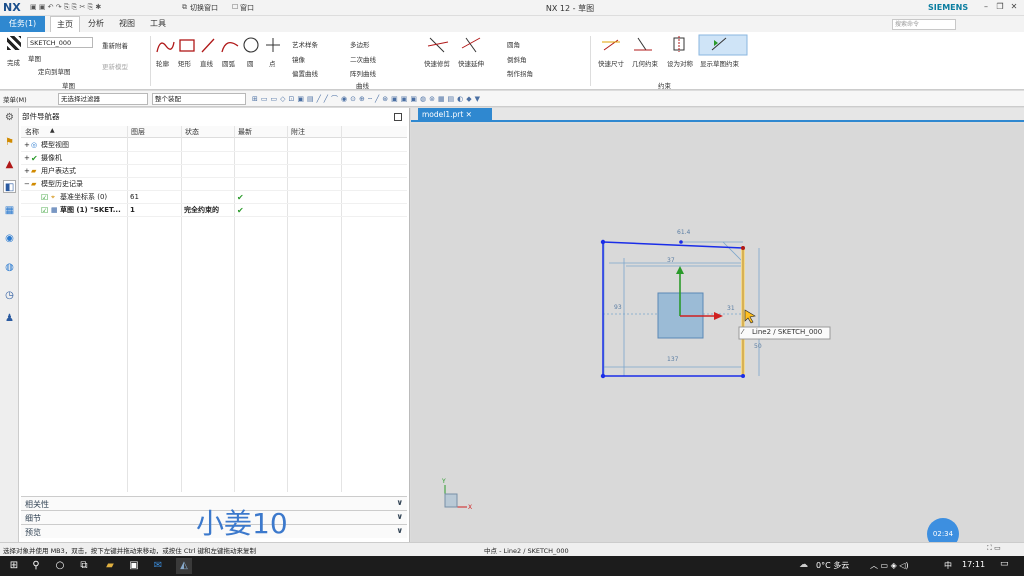 Image resolution: width=1024 pixels, height=576 pixels. What do you see at coordinates (298, 59) in the screenshot?
I see `mirror-label: 镜像` at bounding box center [298, 59].